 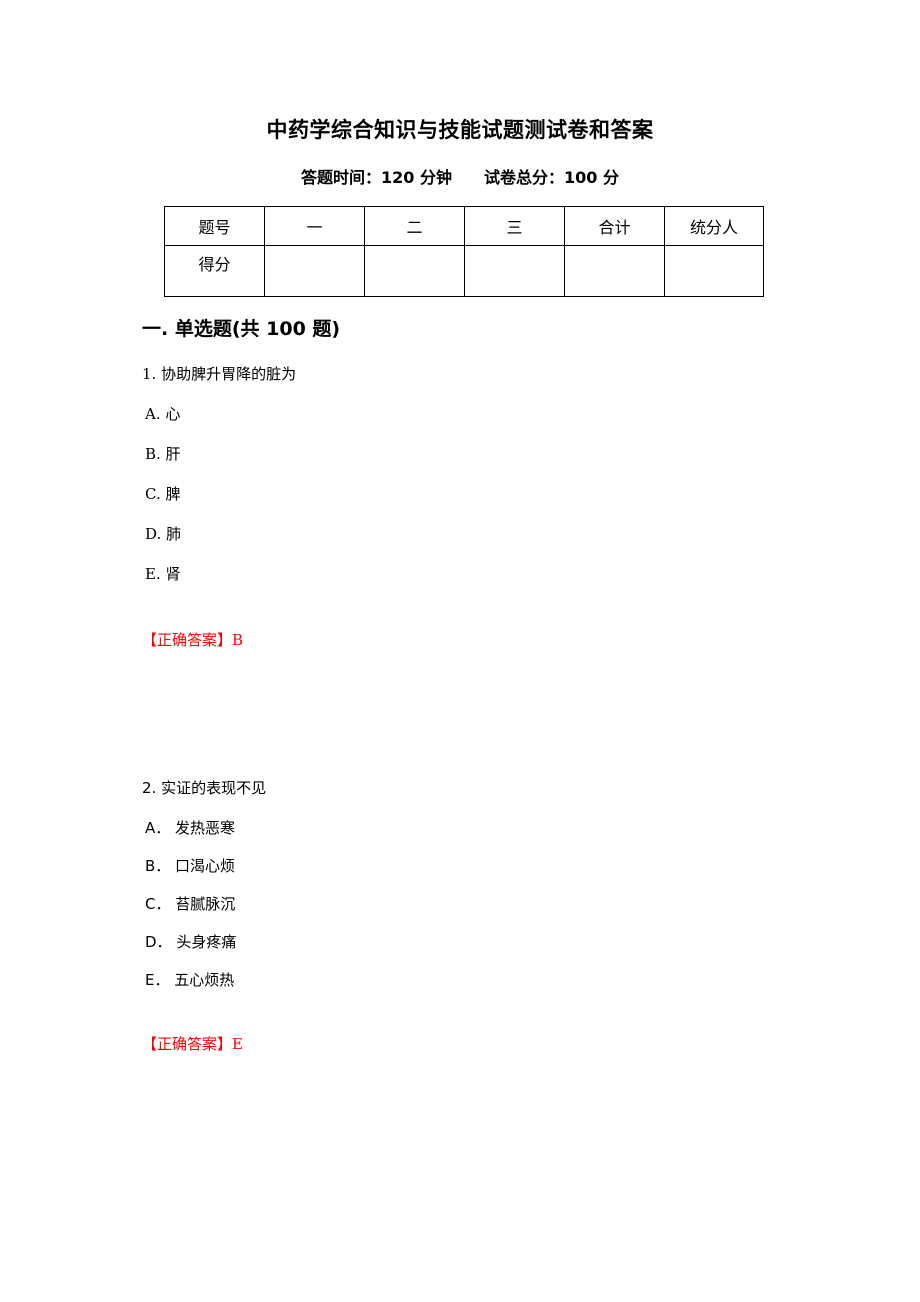 What do you see at coordinates (414, 226) in the screenshot?
I see `table-header-cell-two: 二` at bounding box center [414, 226].